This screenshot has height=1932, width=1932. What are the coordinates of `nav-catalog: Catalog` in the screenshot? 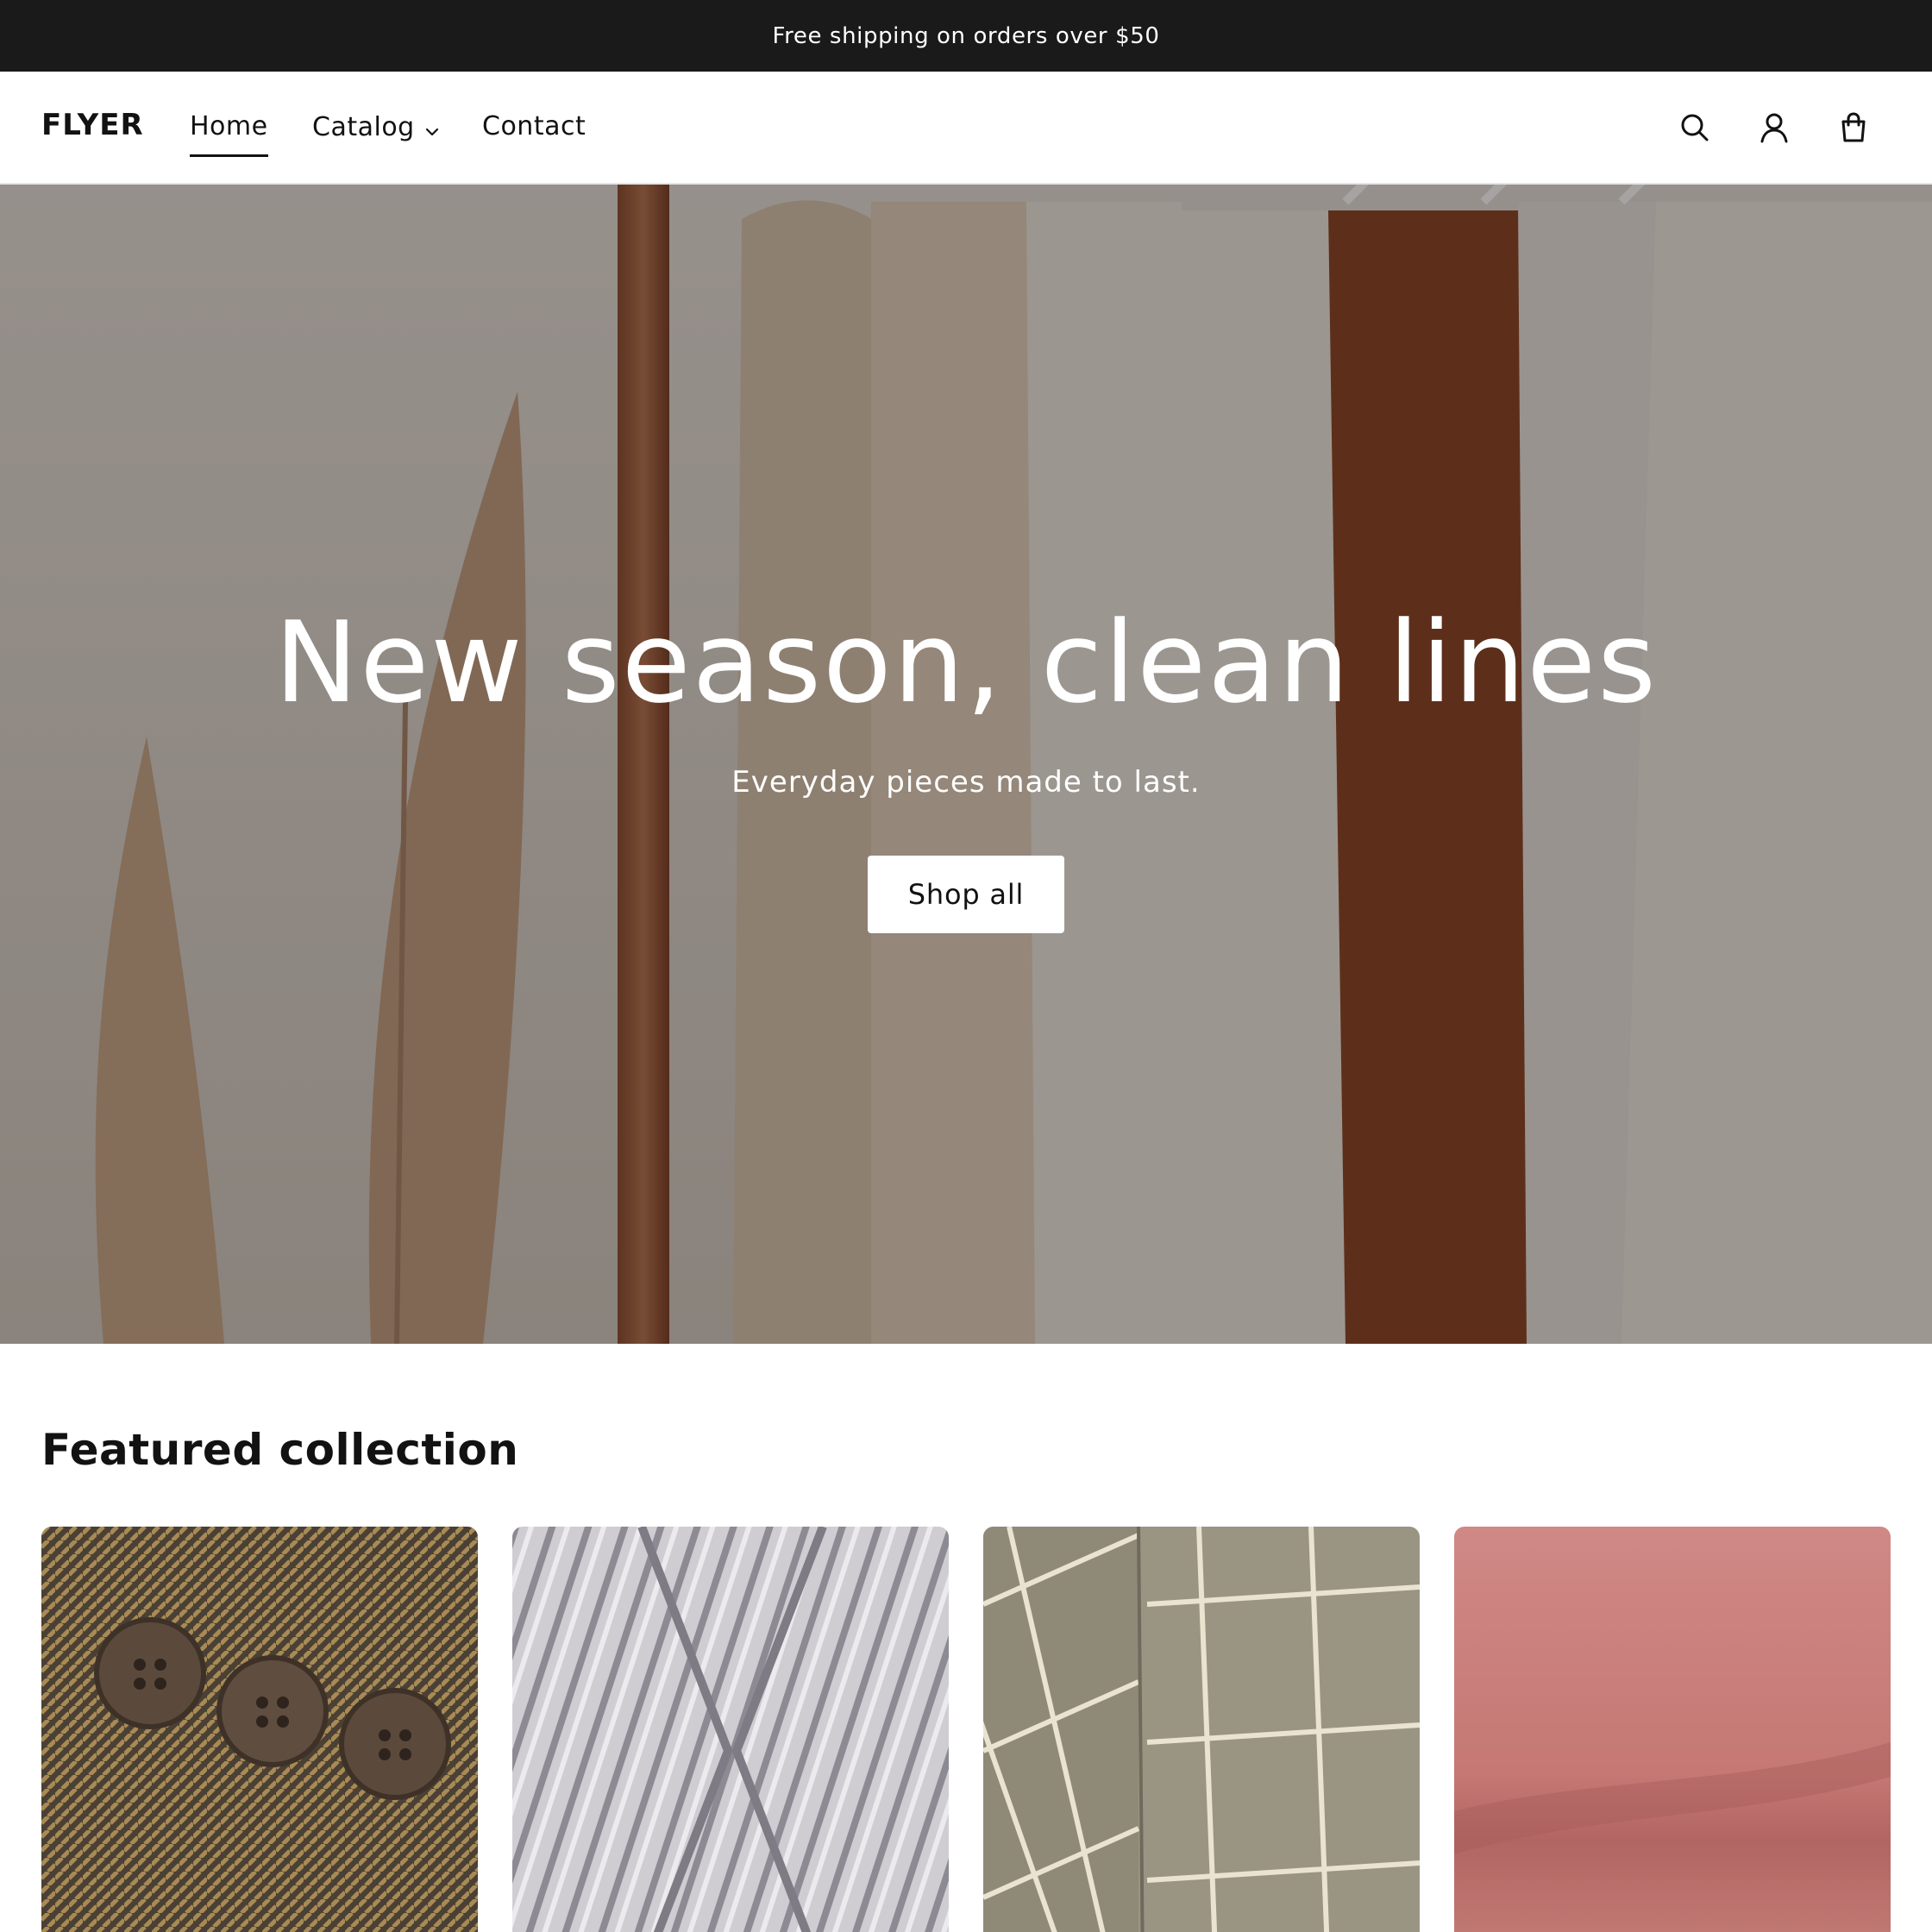 It's located at (376, 127).